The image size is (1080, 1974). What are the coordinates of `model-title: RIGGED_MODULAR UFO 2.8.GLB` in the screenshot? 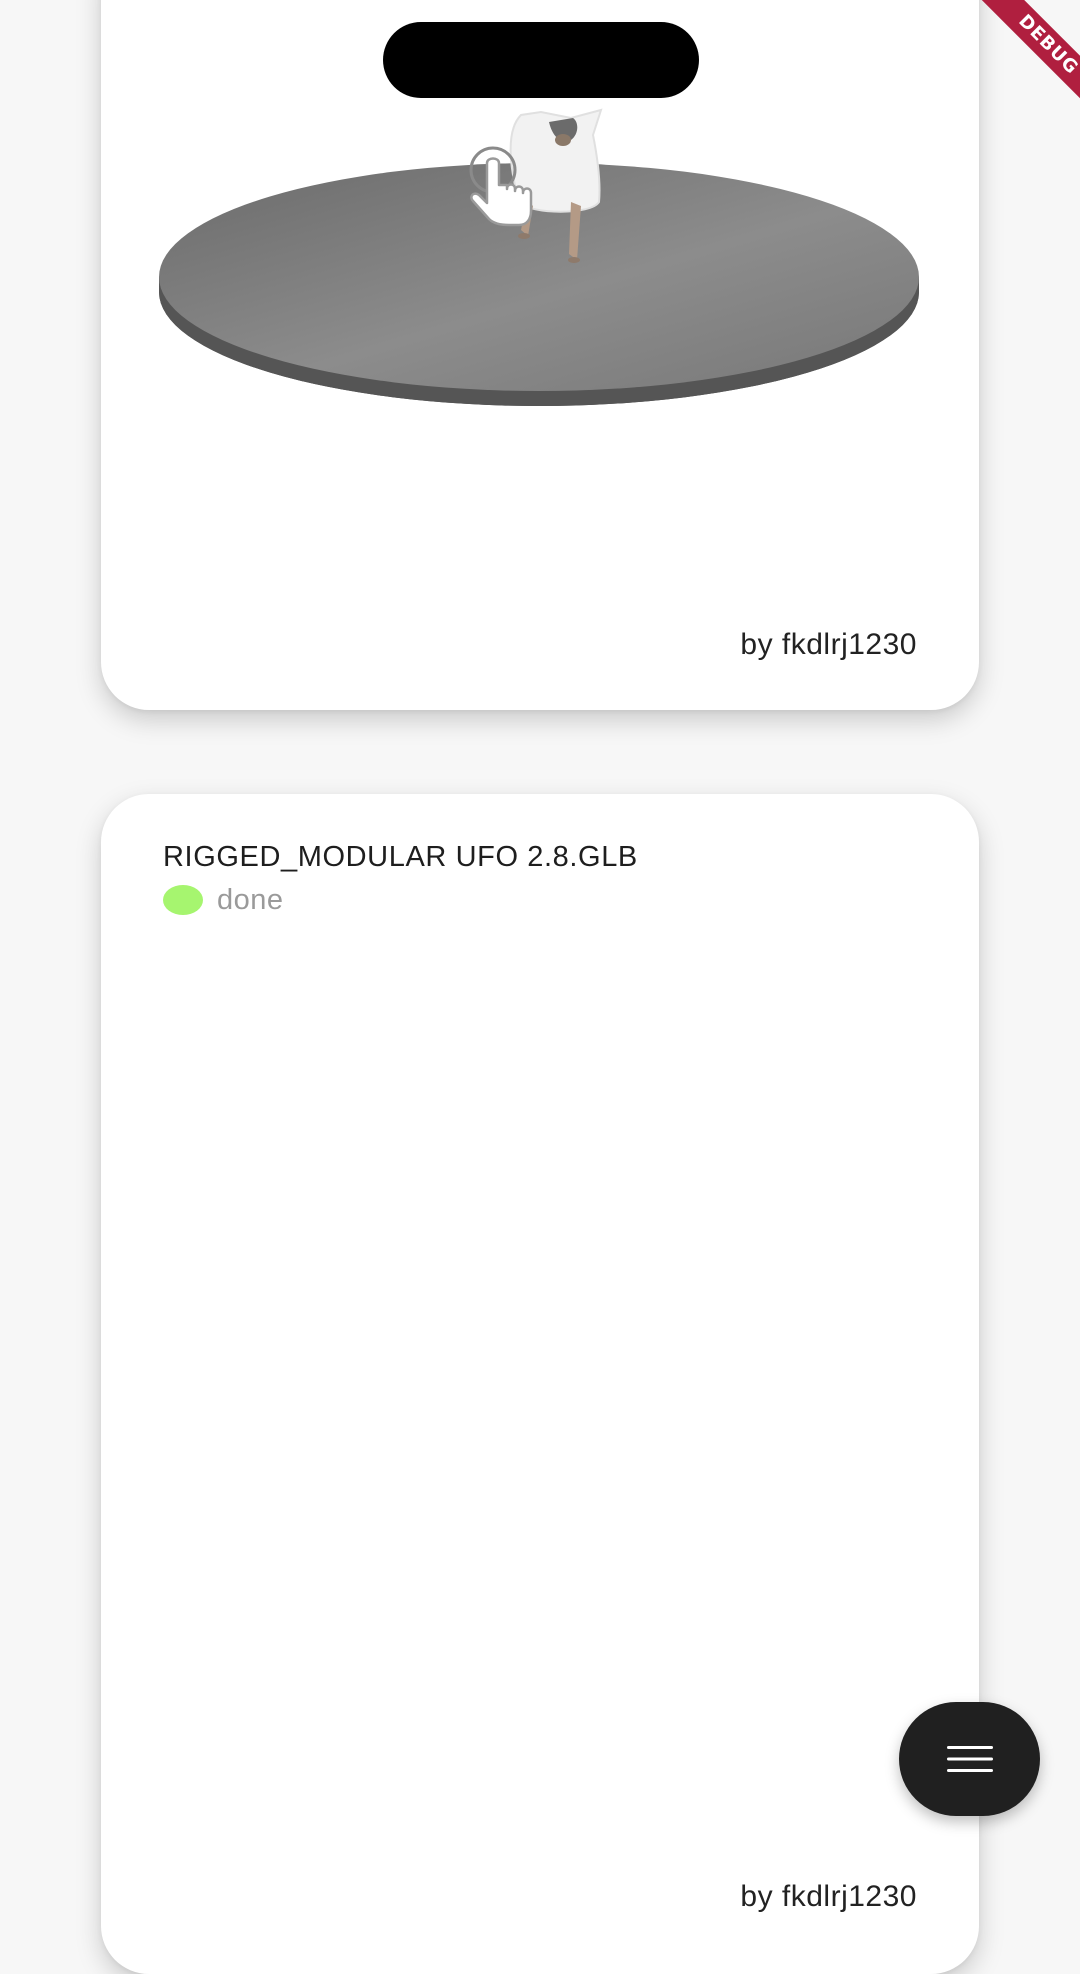 It's located at (400, 857).